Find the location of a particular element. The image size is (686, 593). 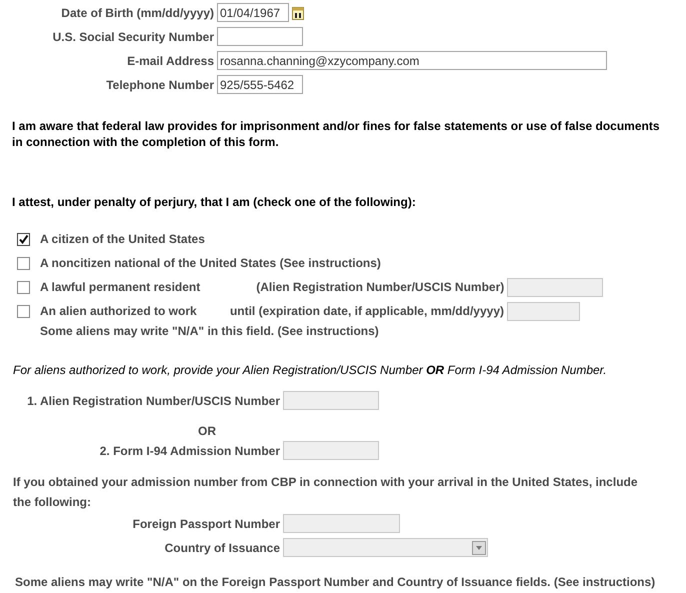

field-label: until (expiration date, if applicable, mm/dd/yyyy) is located at coordinates (366, 311).